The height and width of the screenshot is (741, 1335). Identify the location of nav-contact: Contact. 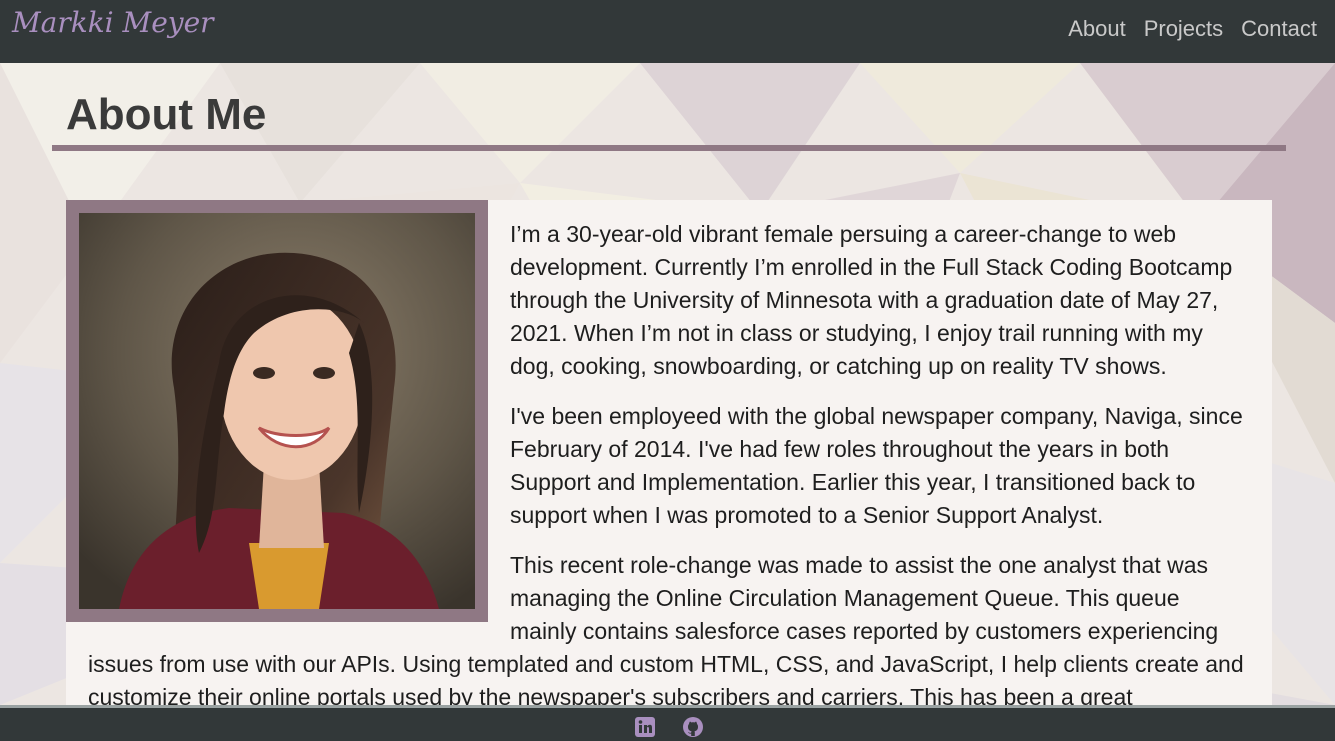
(1279, 29).